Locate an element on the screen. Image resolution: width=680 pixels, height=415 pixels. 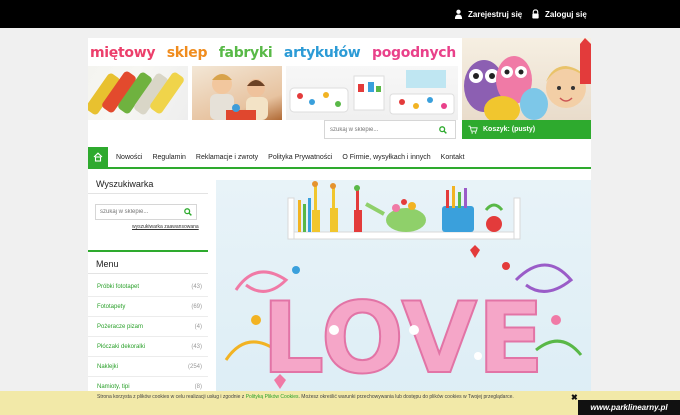
top-bar: Zarejestruj się Zaloguj się is located at coordinates (340, 14).